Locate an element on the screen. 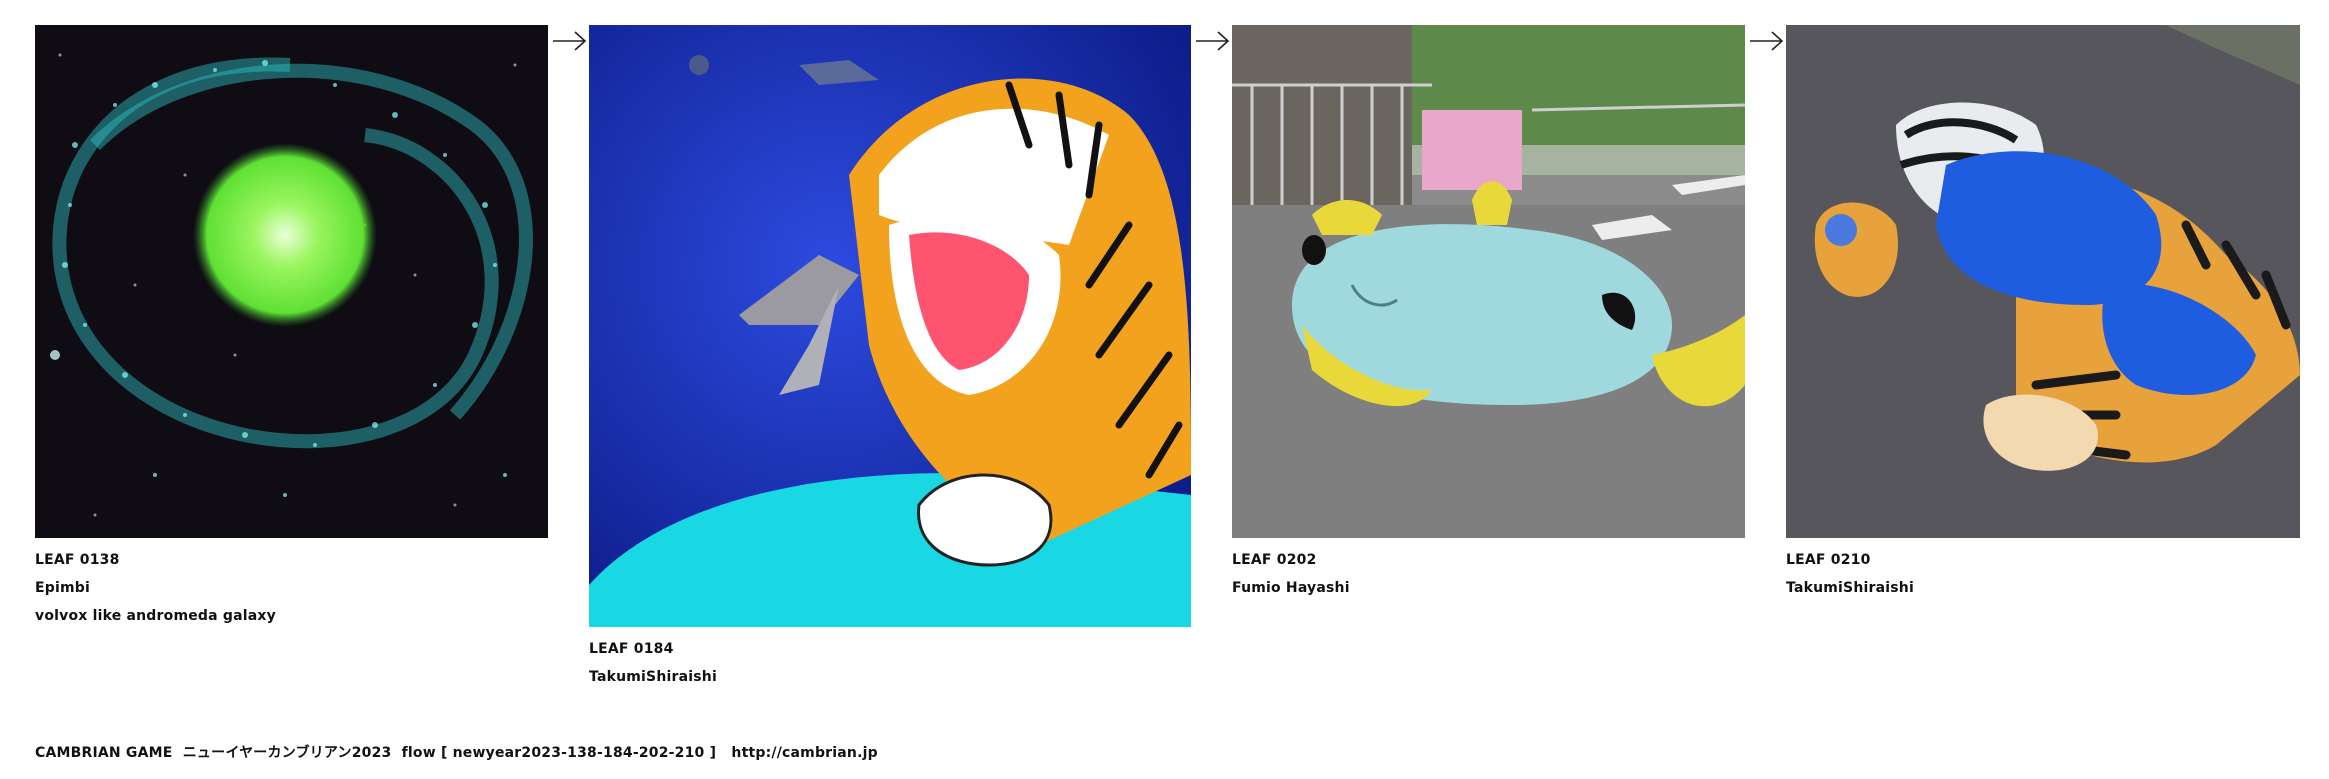 The height and width of the screenshot is (779, 2329). fish-plush-illustration is located at coordinates (1488, 281).